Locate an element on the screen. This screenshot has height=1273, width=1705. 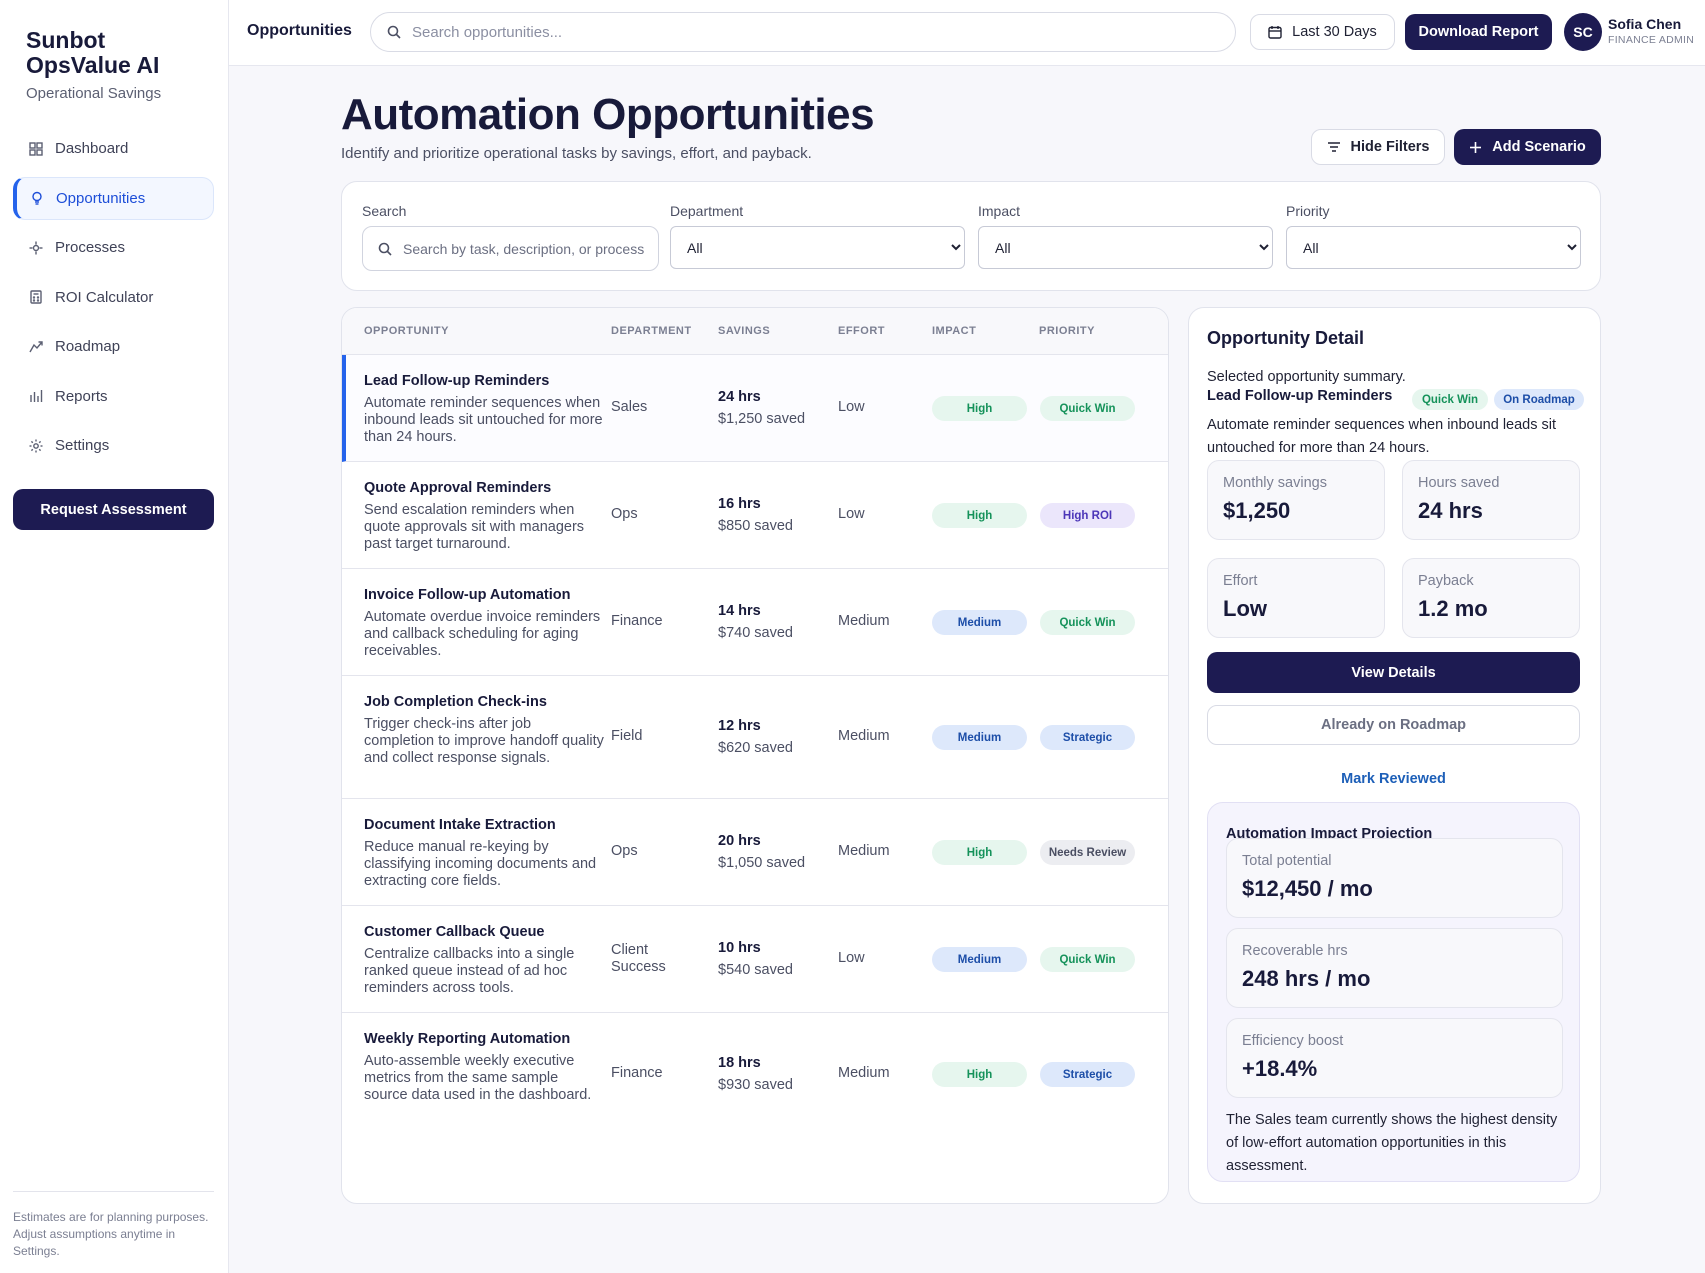
stat-value: $1,250 is located at coordinates (1257, 510).